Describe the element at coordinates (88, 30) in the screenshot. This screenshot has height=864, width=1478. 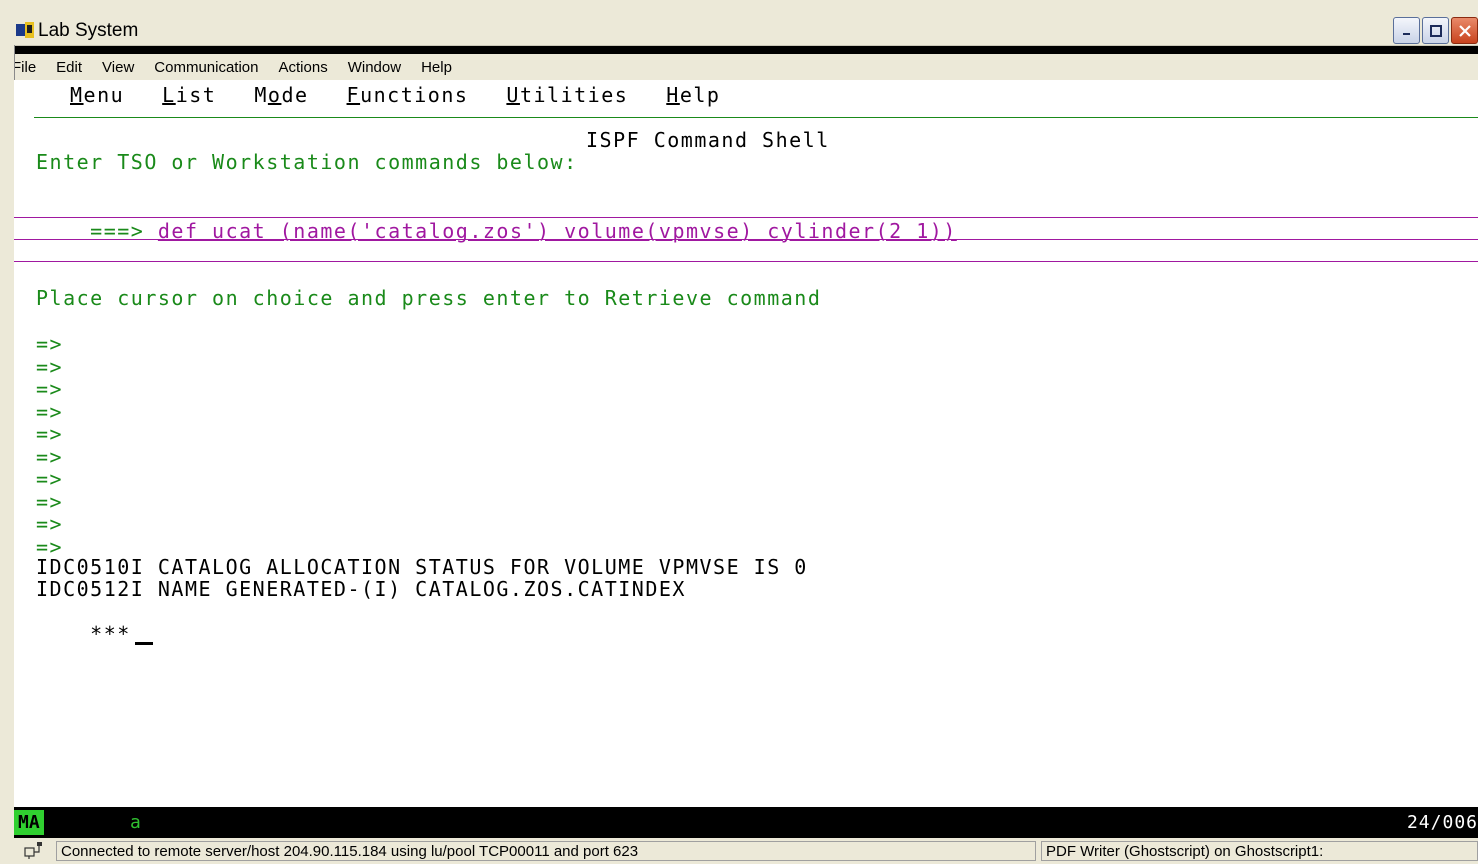
I see `window-title: Lab System` at that location.